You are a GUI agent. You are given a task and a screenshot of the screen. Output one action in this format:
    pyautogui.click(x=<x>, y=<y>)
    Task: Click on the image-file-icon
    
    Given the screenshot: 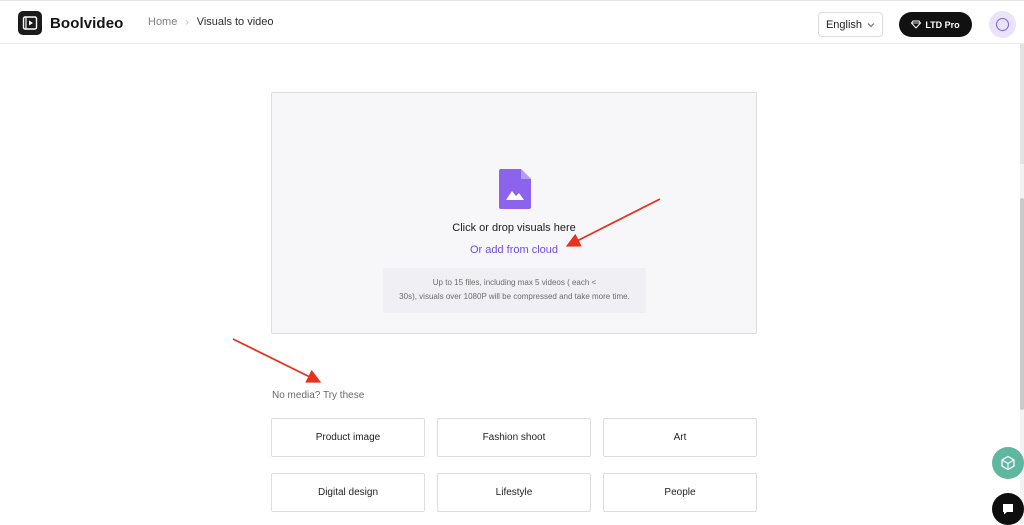 What is the action you would take?
    pyautogui.click(x=515, y=189)
    